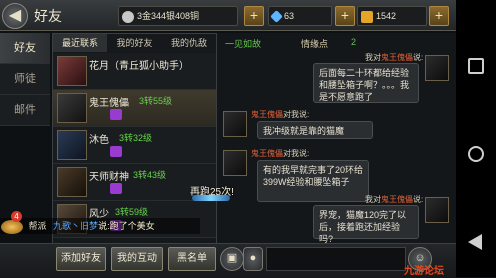  Describe the element at coordinates (81, 259) in the screenshot. I see `add-friend-button: 添加好友` at that location.